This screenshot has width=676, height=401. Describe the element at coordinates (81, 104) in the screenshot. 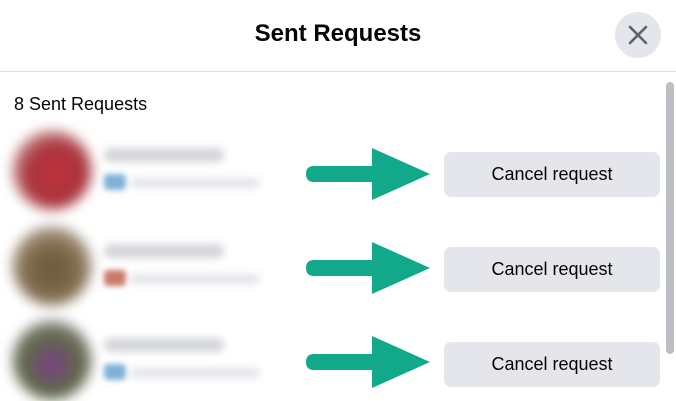

I see `sent-requests-count: 8 Sent Requests` at that location.